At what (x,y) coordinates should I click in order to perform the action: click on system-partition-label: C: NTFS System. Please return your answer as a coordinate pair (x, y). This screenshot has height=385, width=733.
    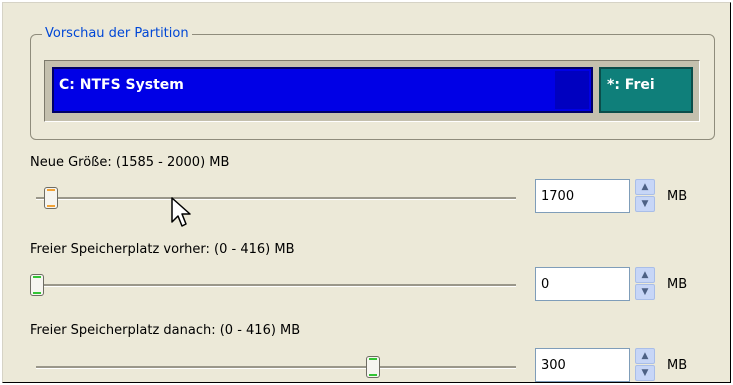
    Looking at the image, I should click on (121, 85).